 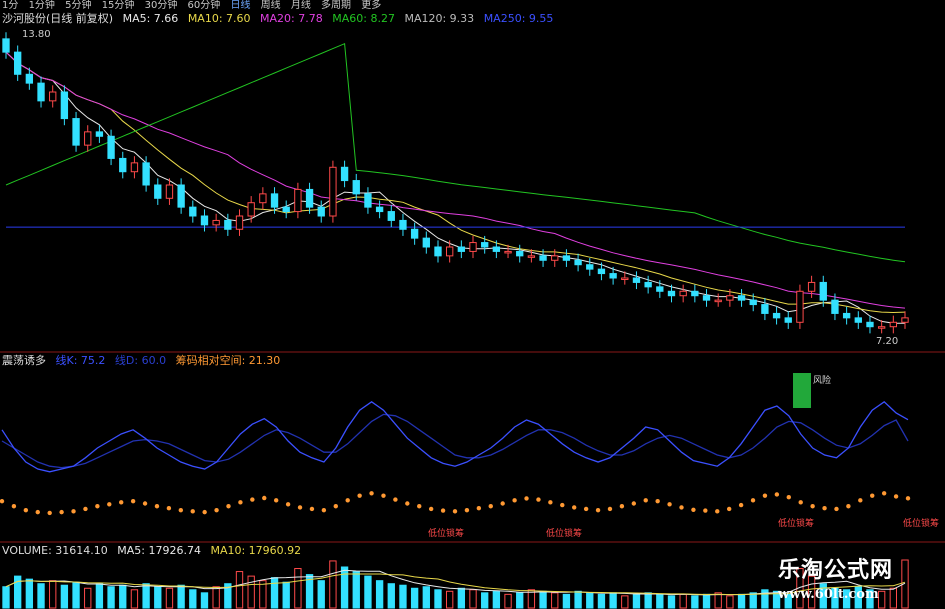 What do you see at coordinates (796, 523) in the screenshot?
I see `low-signal-label-3: 低位锁筹` at bounding box center [796, 523].